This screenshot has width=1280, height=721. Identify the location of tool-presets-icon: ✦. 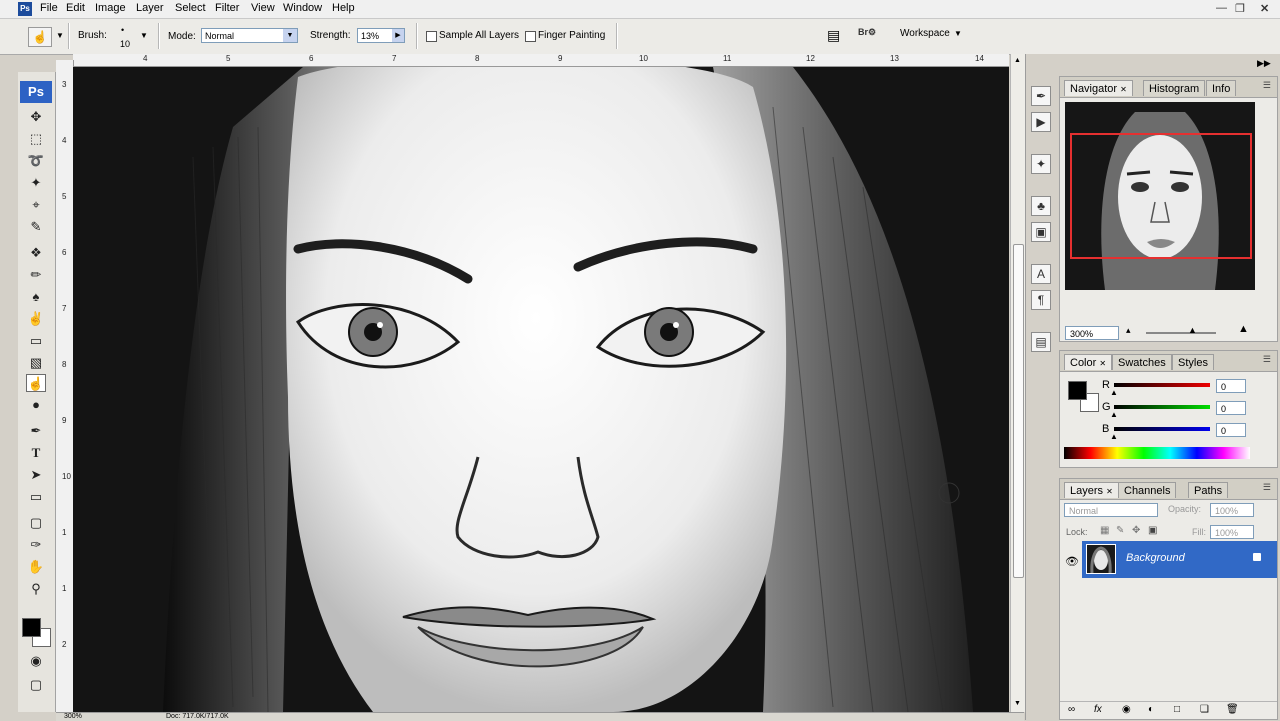
(1041, 164).